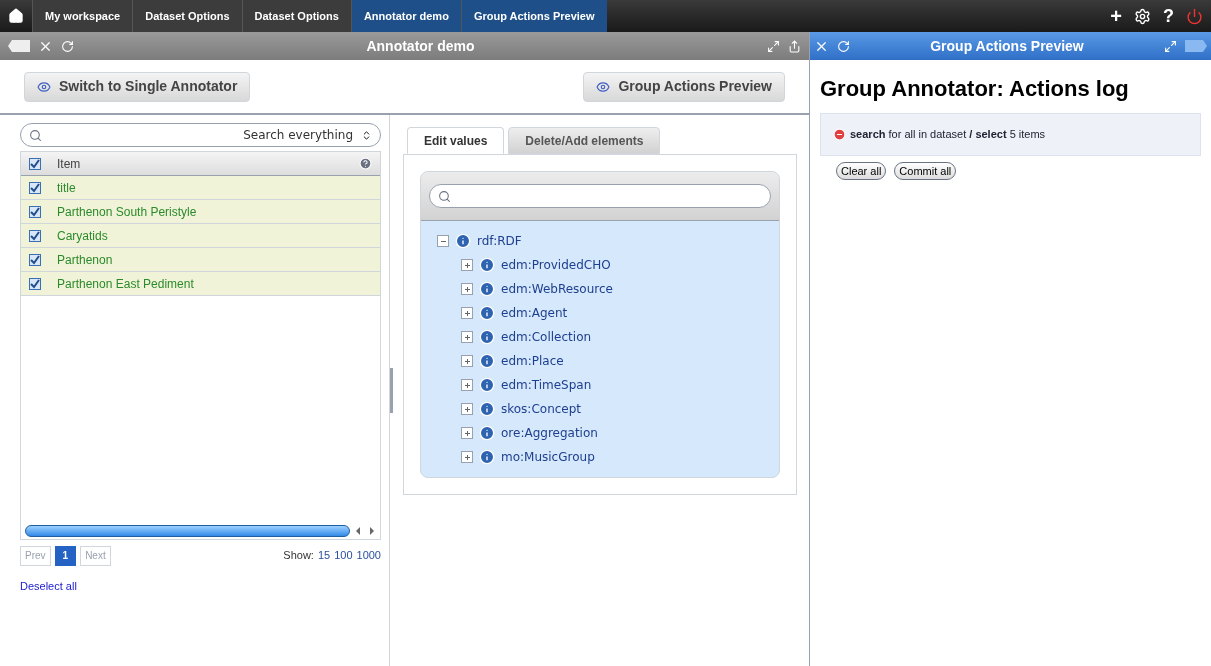  Describe the element at coordinates (533, 16) in the screenshot. I see `breadcrumb: Group Actions Preview` at that location.